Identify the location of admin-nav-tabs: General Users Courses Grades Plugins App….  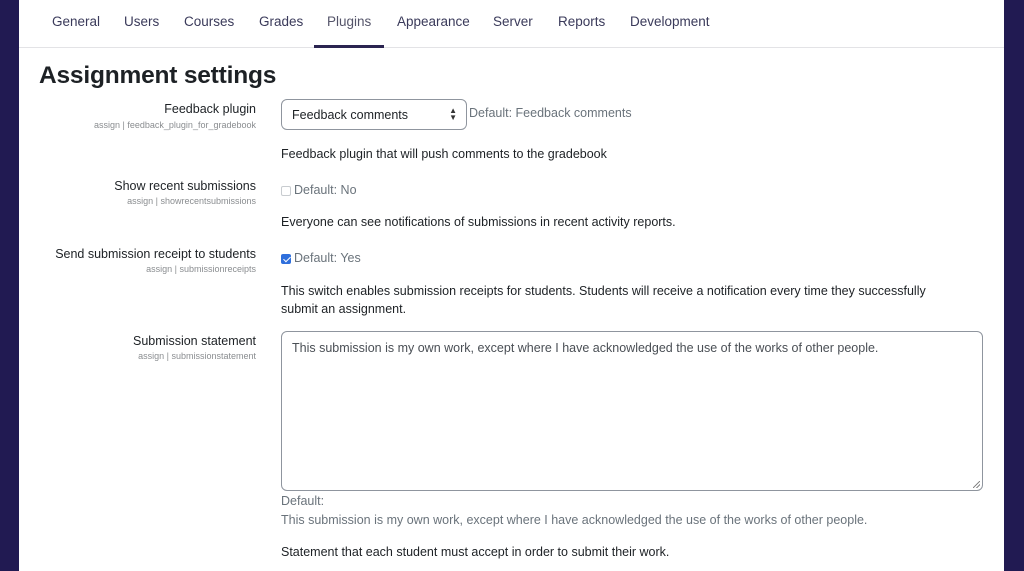
(511, 24).